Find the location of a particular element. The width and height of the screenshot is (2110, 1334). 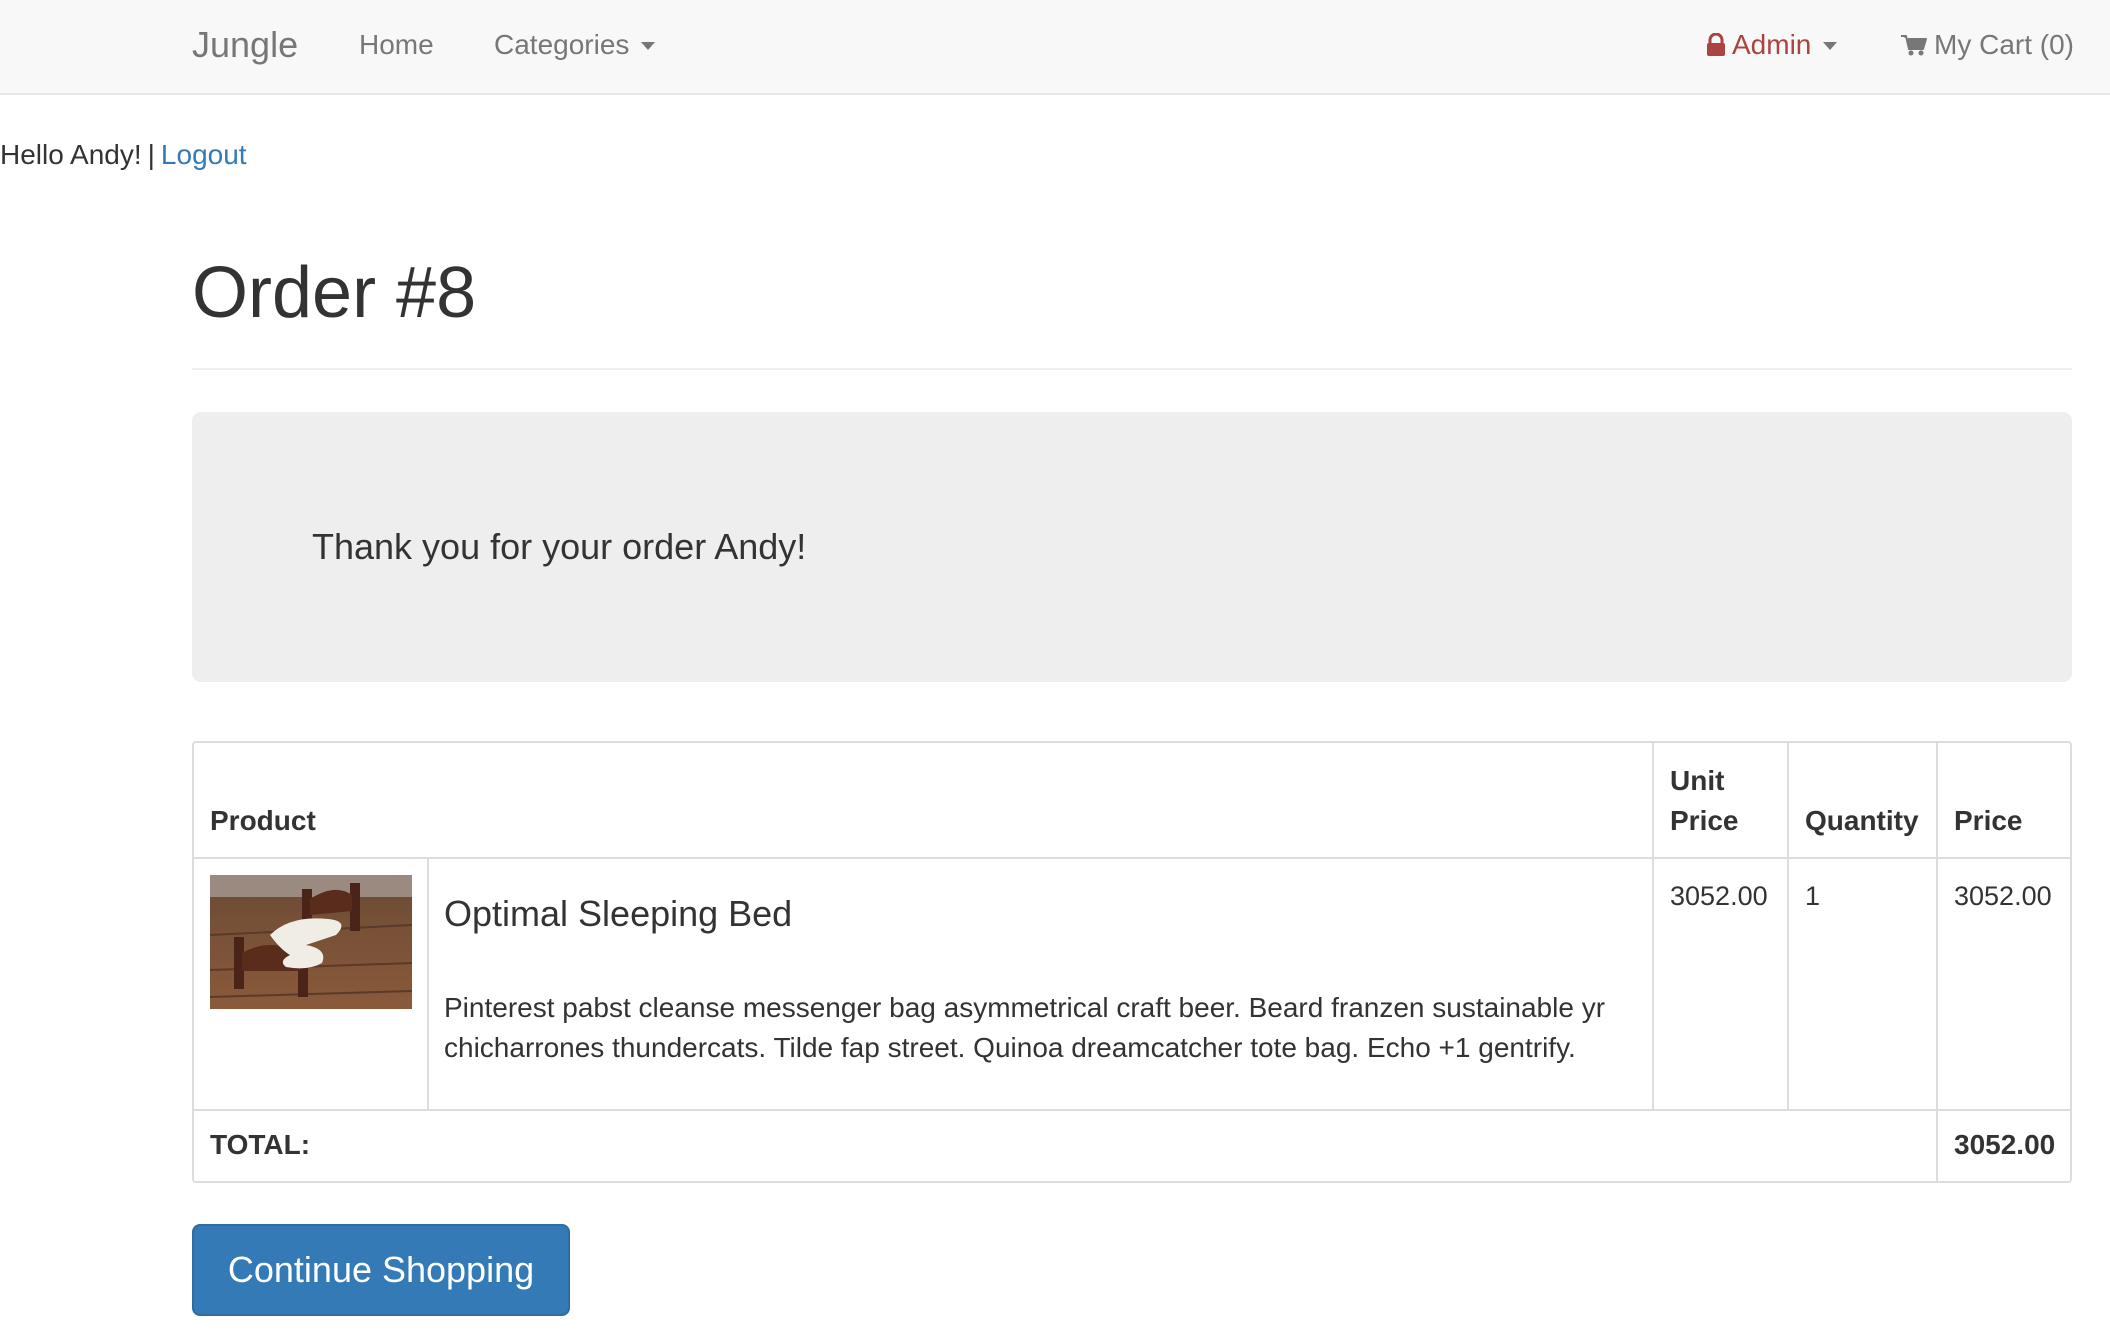

product-name: Optimal Sleeping Bed is located at coordinates (618, 913).